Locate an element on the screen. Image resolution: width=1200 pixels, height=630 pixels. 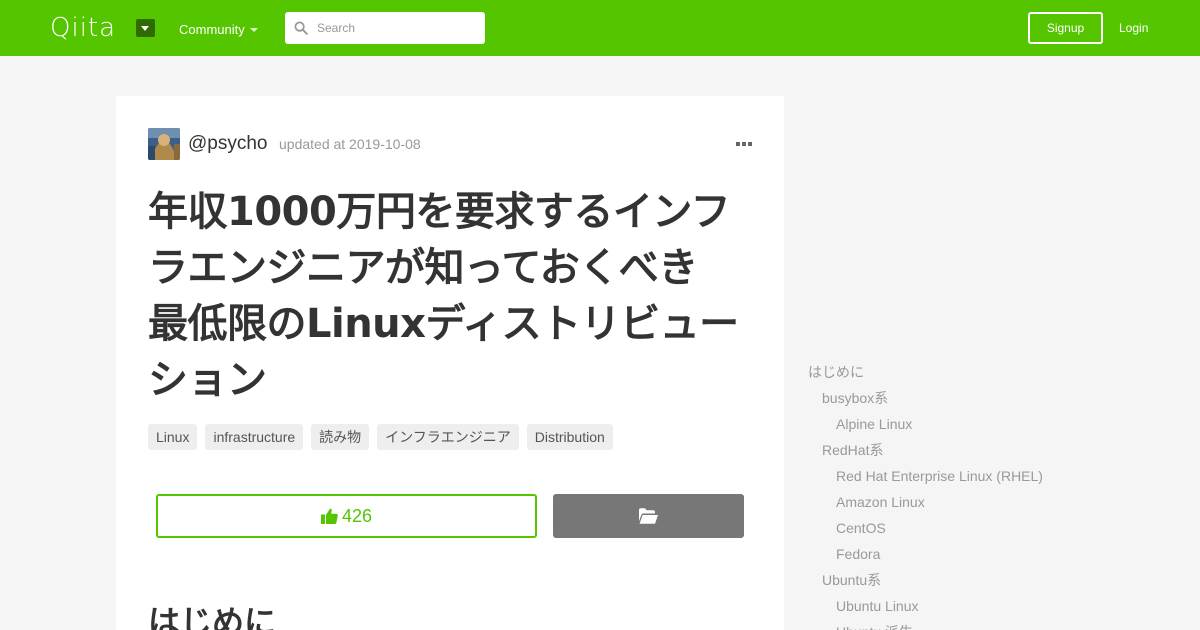
caret-down-icon is located at coordinates (254, 30).